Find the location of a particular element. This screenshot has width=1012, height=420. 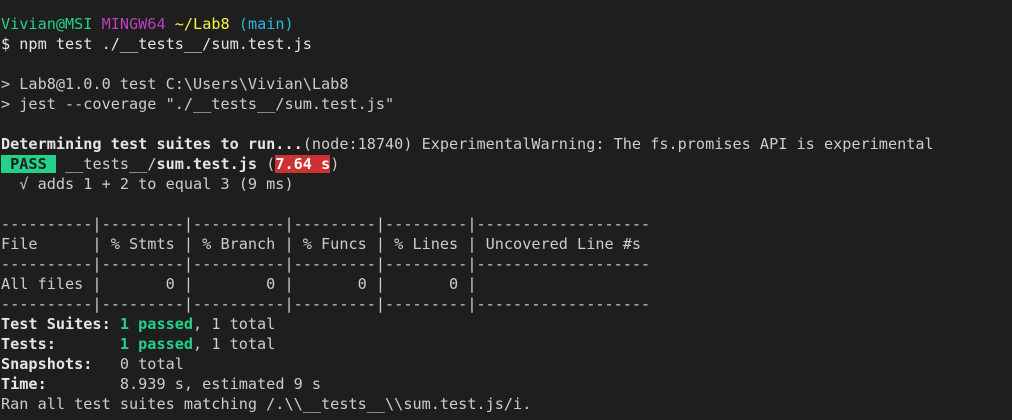

test-result-line: PASS __tests__/sum.test.js (7.64 s) is located at coordinates (506, 164).